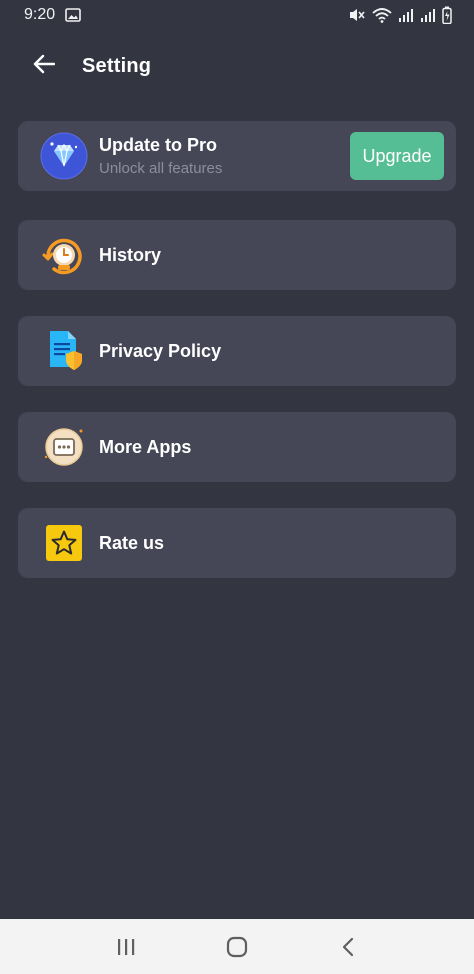  I want to click on privacy-document-shield-icon, so click(64, 351).